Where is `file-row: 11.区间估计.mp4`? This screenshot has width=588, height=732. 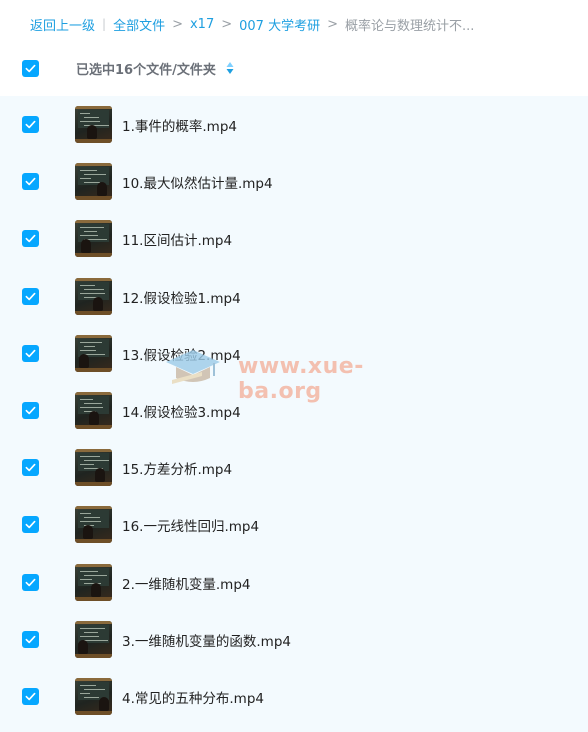
file-row: 11.区间估计.mp4 is located at coordinates (294, 238).